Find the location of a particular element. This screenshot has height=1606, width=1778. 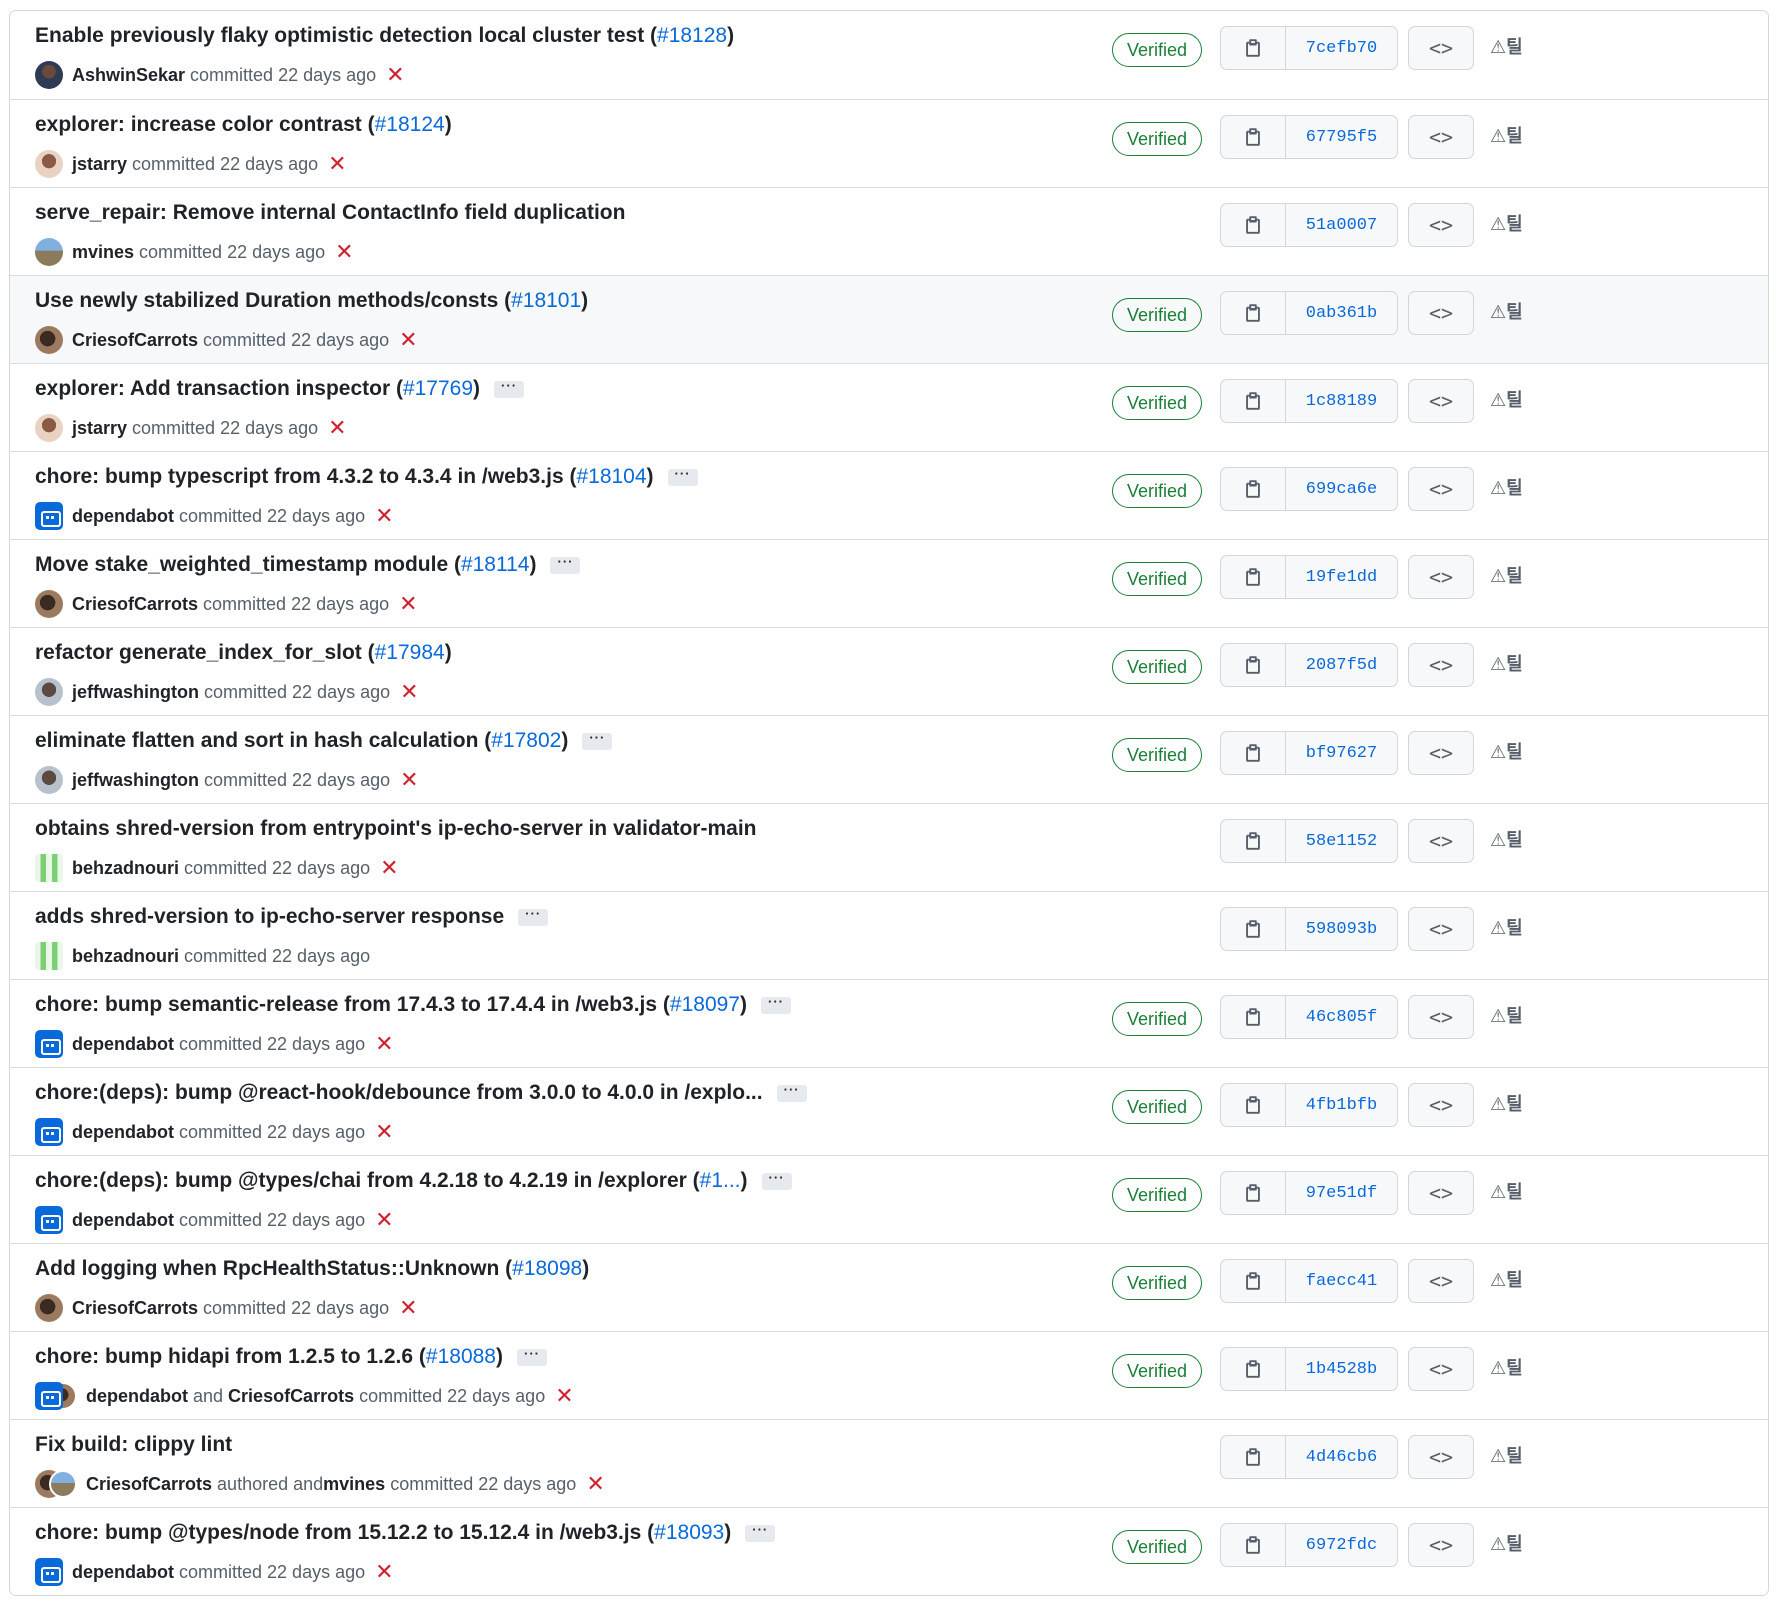

pull-request-link: #17802 is located at coordinates (526, 741).